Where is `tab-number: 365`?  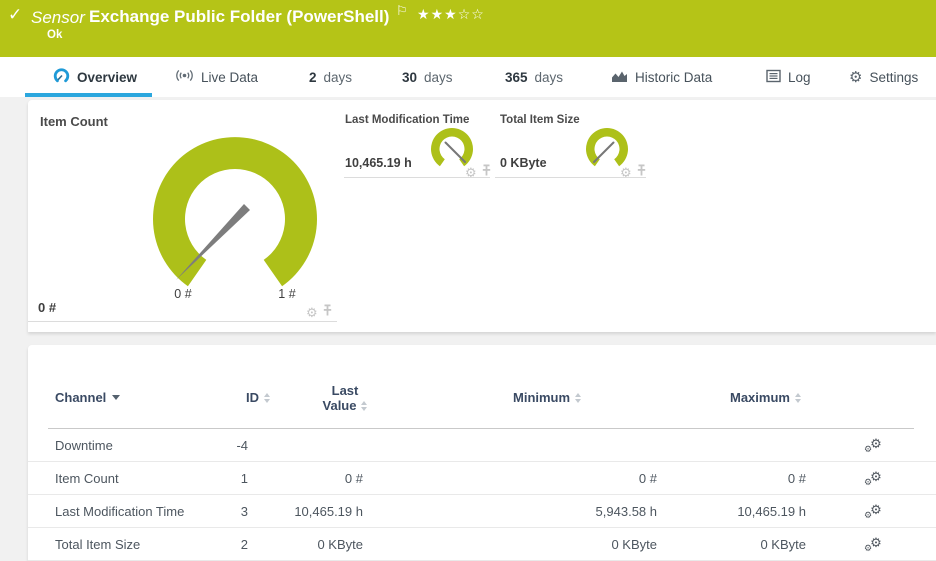 tab-number: 365 is located at coordinates (516, 77).